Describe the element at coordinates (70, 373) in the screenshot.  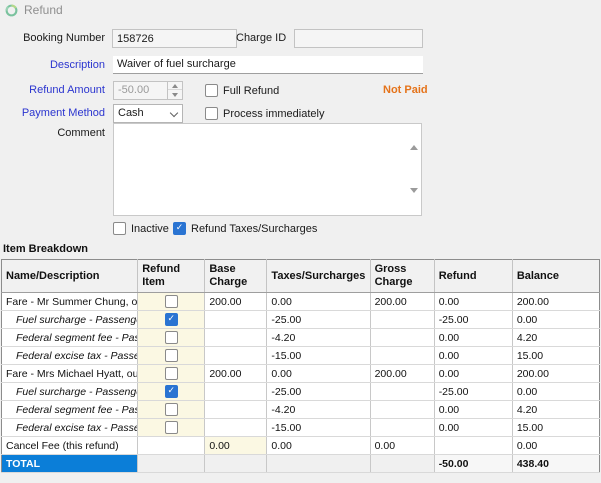
I see `row-name-cell: Fare - Mrs Michael Hyatt, outgoing` at that location.